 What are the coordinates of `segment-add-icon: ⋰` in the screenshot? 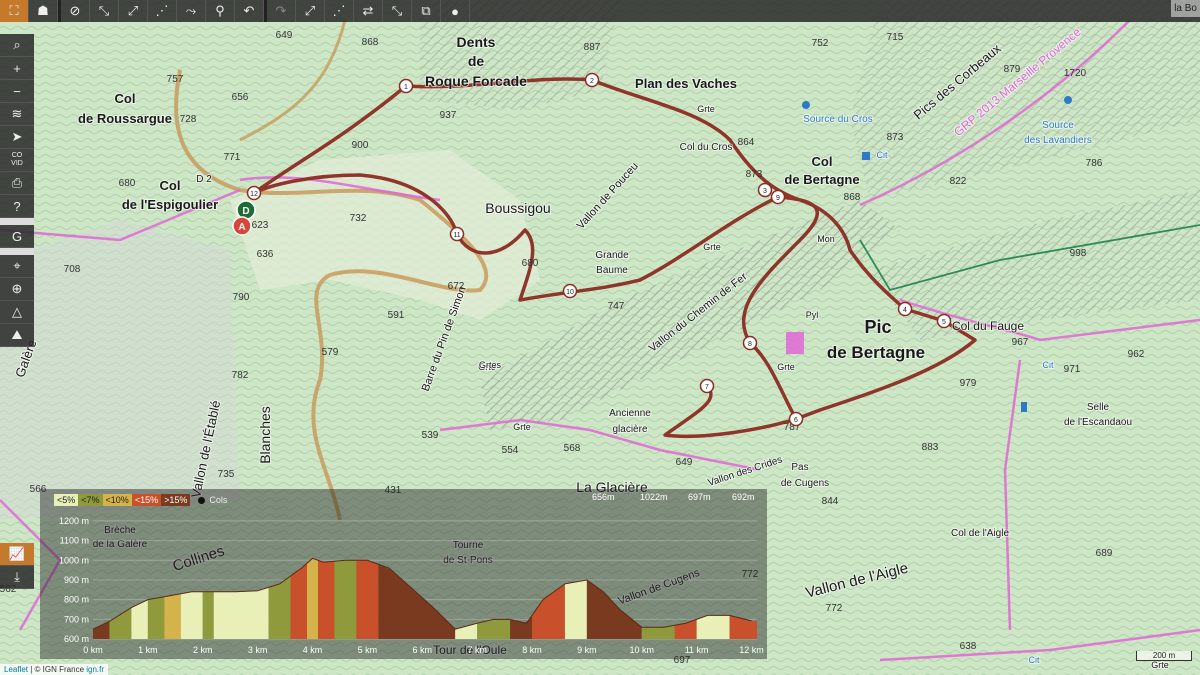 It's located at (339, 10).